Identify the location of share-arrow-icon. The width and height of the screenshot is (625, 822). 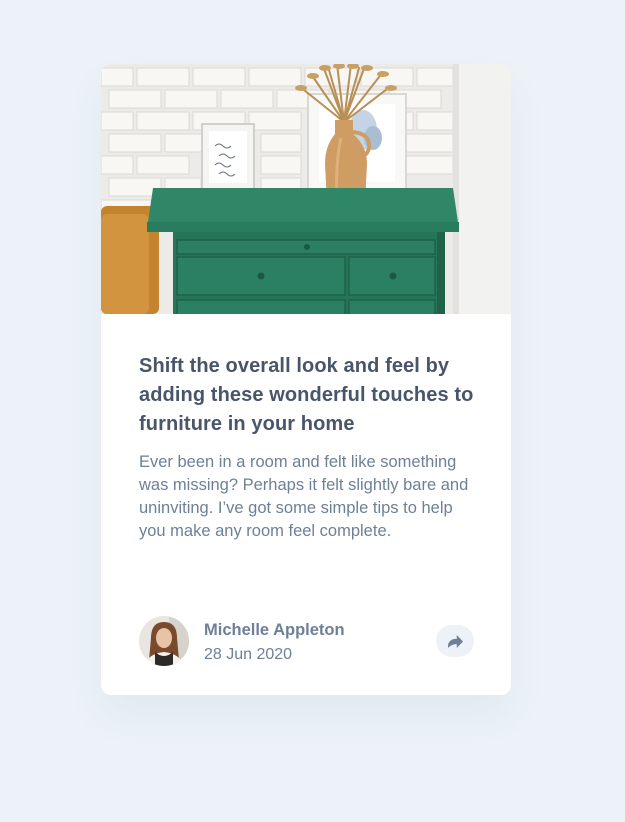
(455, 641).